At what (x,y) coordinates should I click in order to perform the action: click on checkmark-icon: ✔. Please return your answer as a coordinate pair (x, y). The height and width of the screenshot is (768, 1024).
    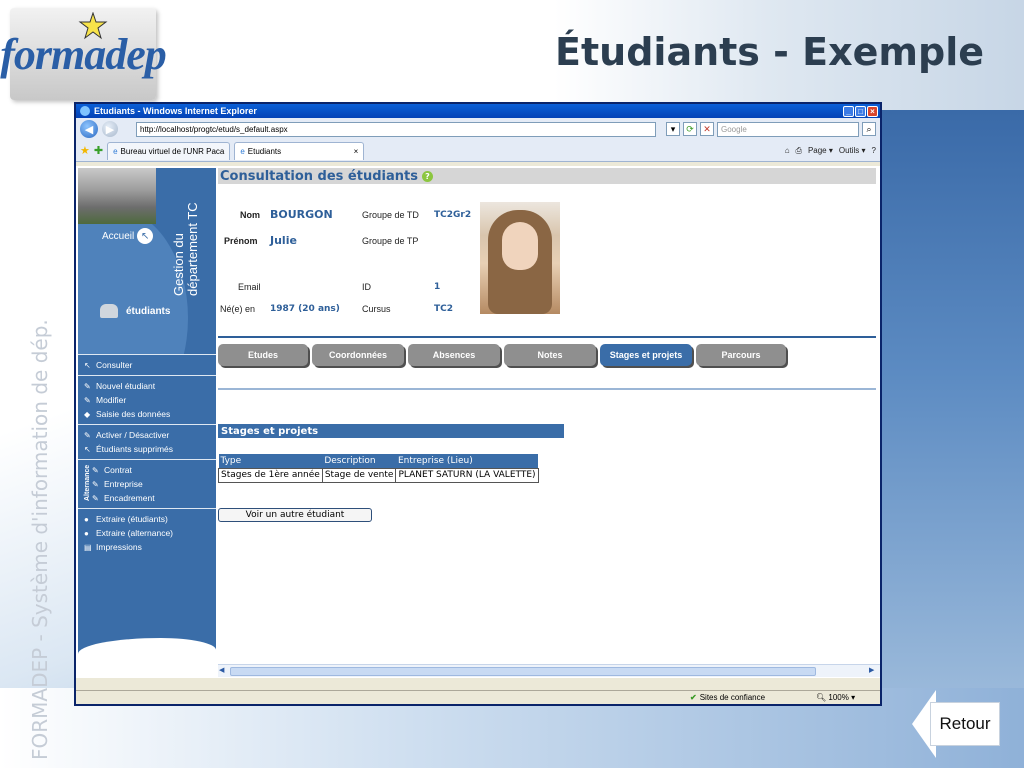
    Looking at the image, I should click on (693, 697).